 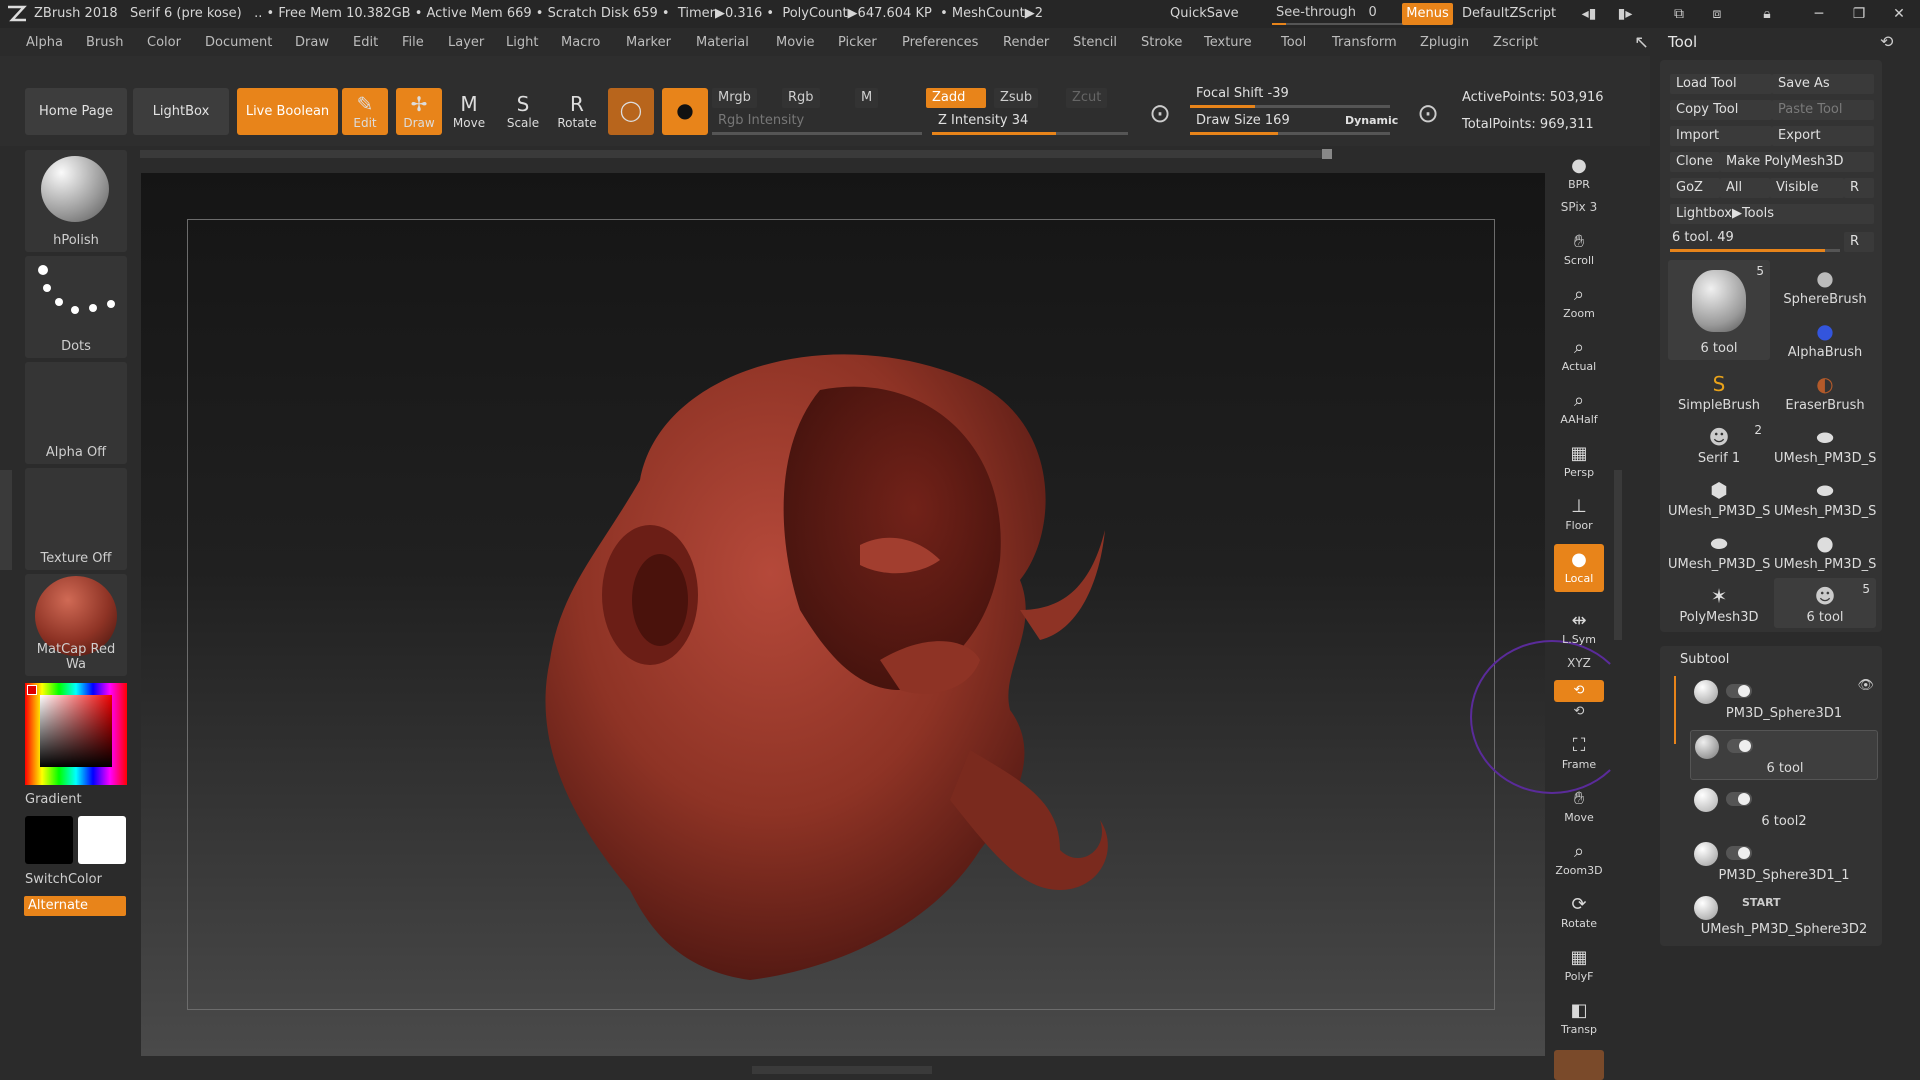 What do you see at coordinates (1087, 98) in the screenshot?
I see `zcut-button: Zcut` at bounding box center [1087, 98].